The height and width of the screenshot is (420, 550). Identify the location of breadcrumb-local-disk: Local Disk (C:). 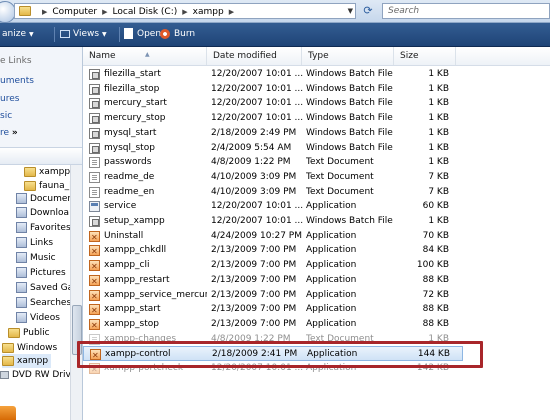
(145, 12).